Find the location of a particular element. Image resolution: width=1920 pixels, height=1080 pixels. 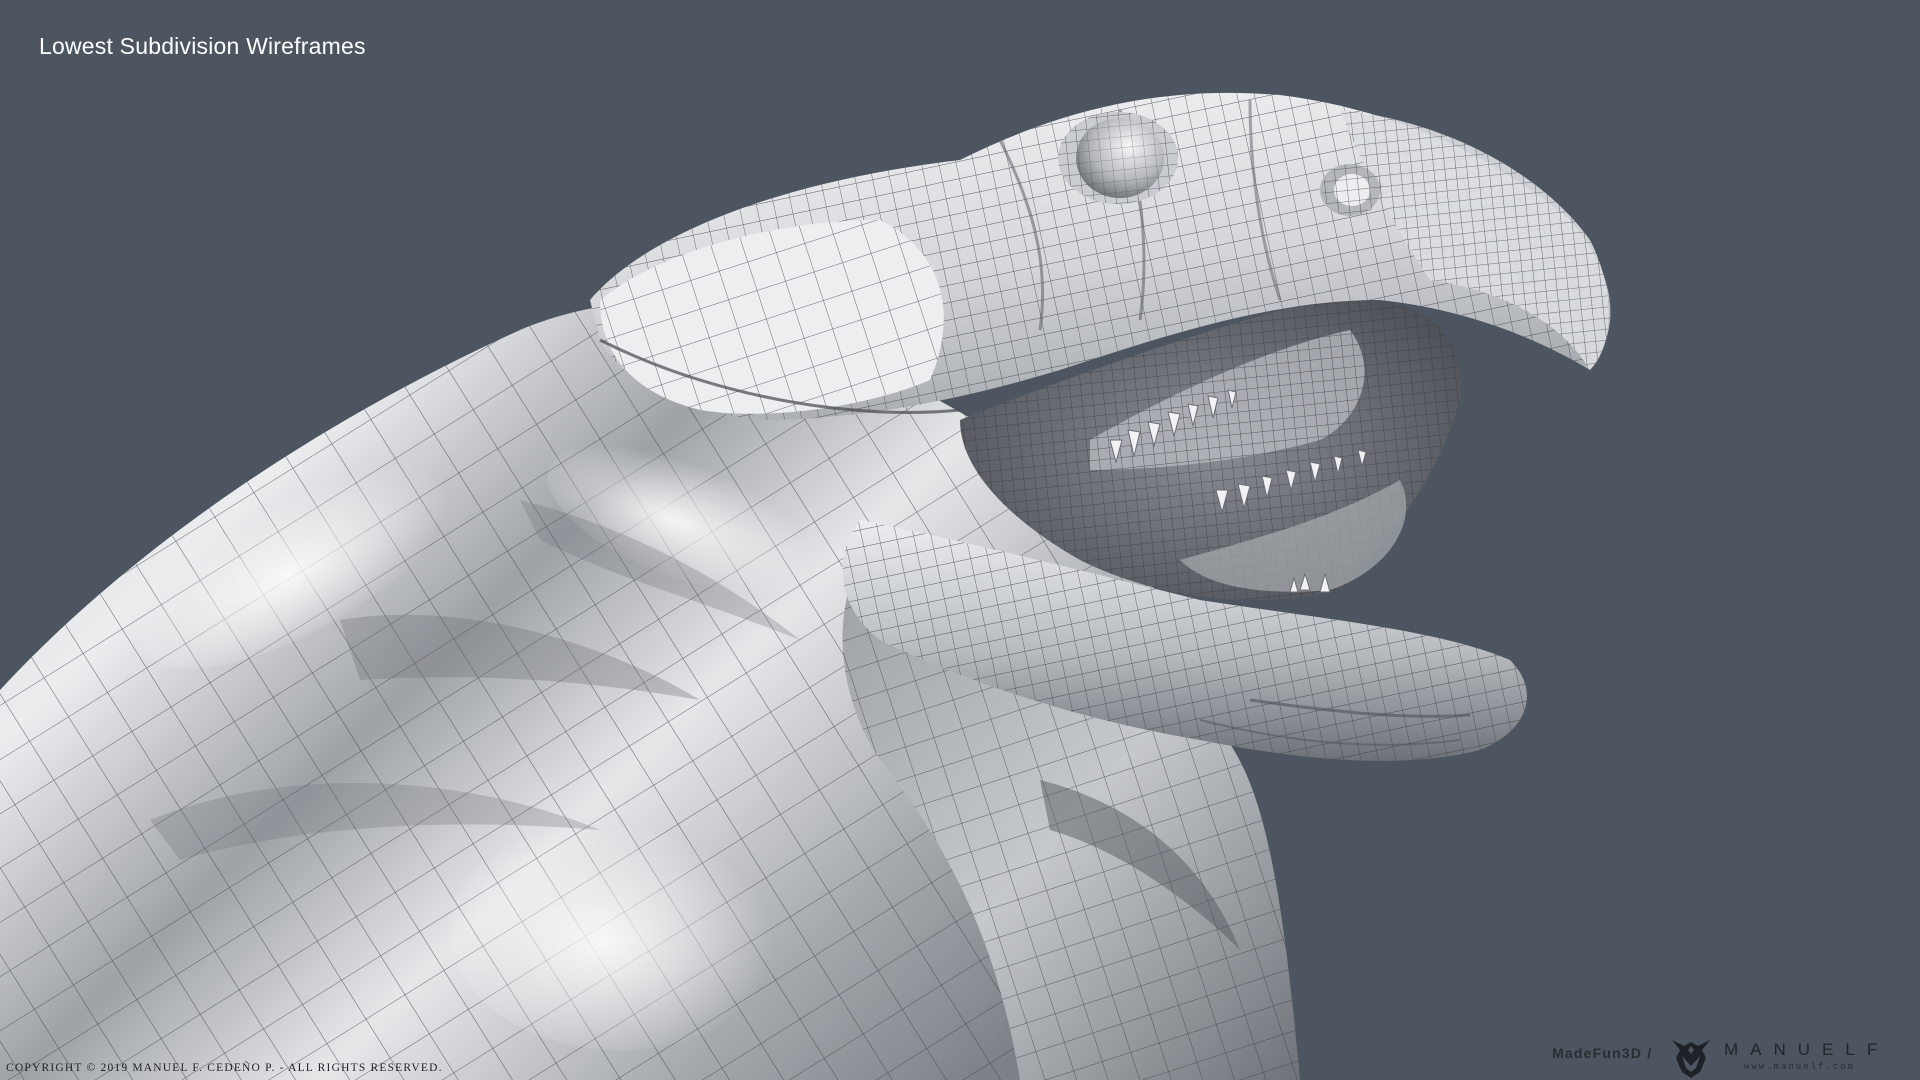

brand-url: www.manuelf.com is located at coordinates (1800, 1067).